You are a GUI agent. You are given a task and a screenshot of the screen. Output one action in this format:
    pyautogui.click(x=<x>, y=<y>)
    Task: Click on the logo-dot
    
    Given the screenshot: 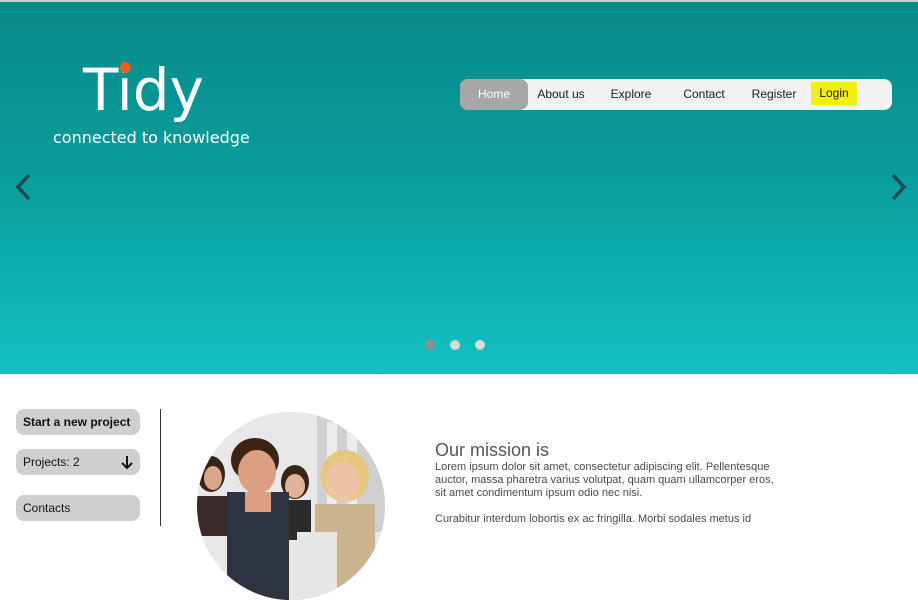 What is the action you would take?
    pyautogui.click(x=125, y=67)
    